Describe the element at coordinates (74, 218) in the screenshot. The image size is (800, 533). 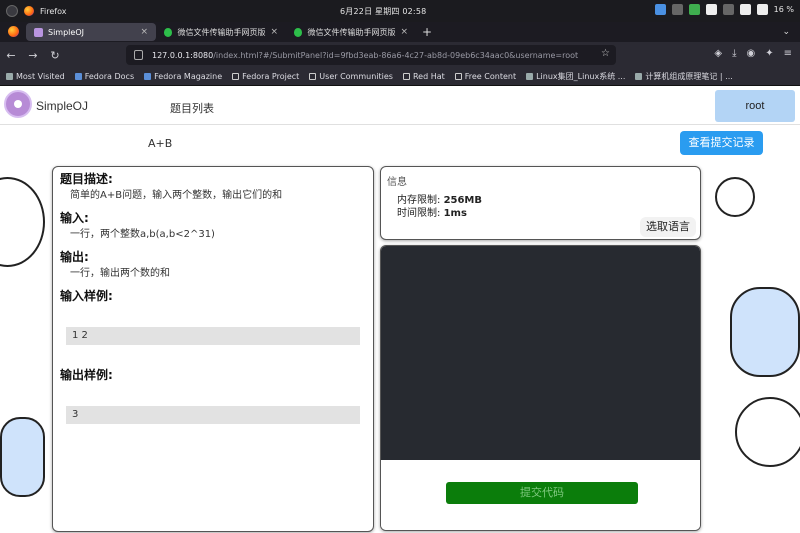
I see `input-heading: 输入:` at that location.